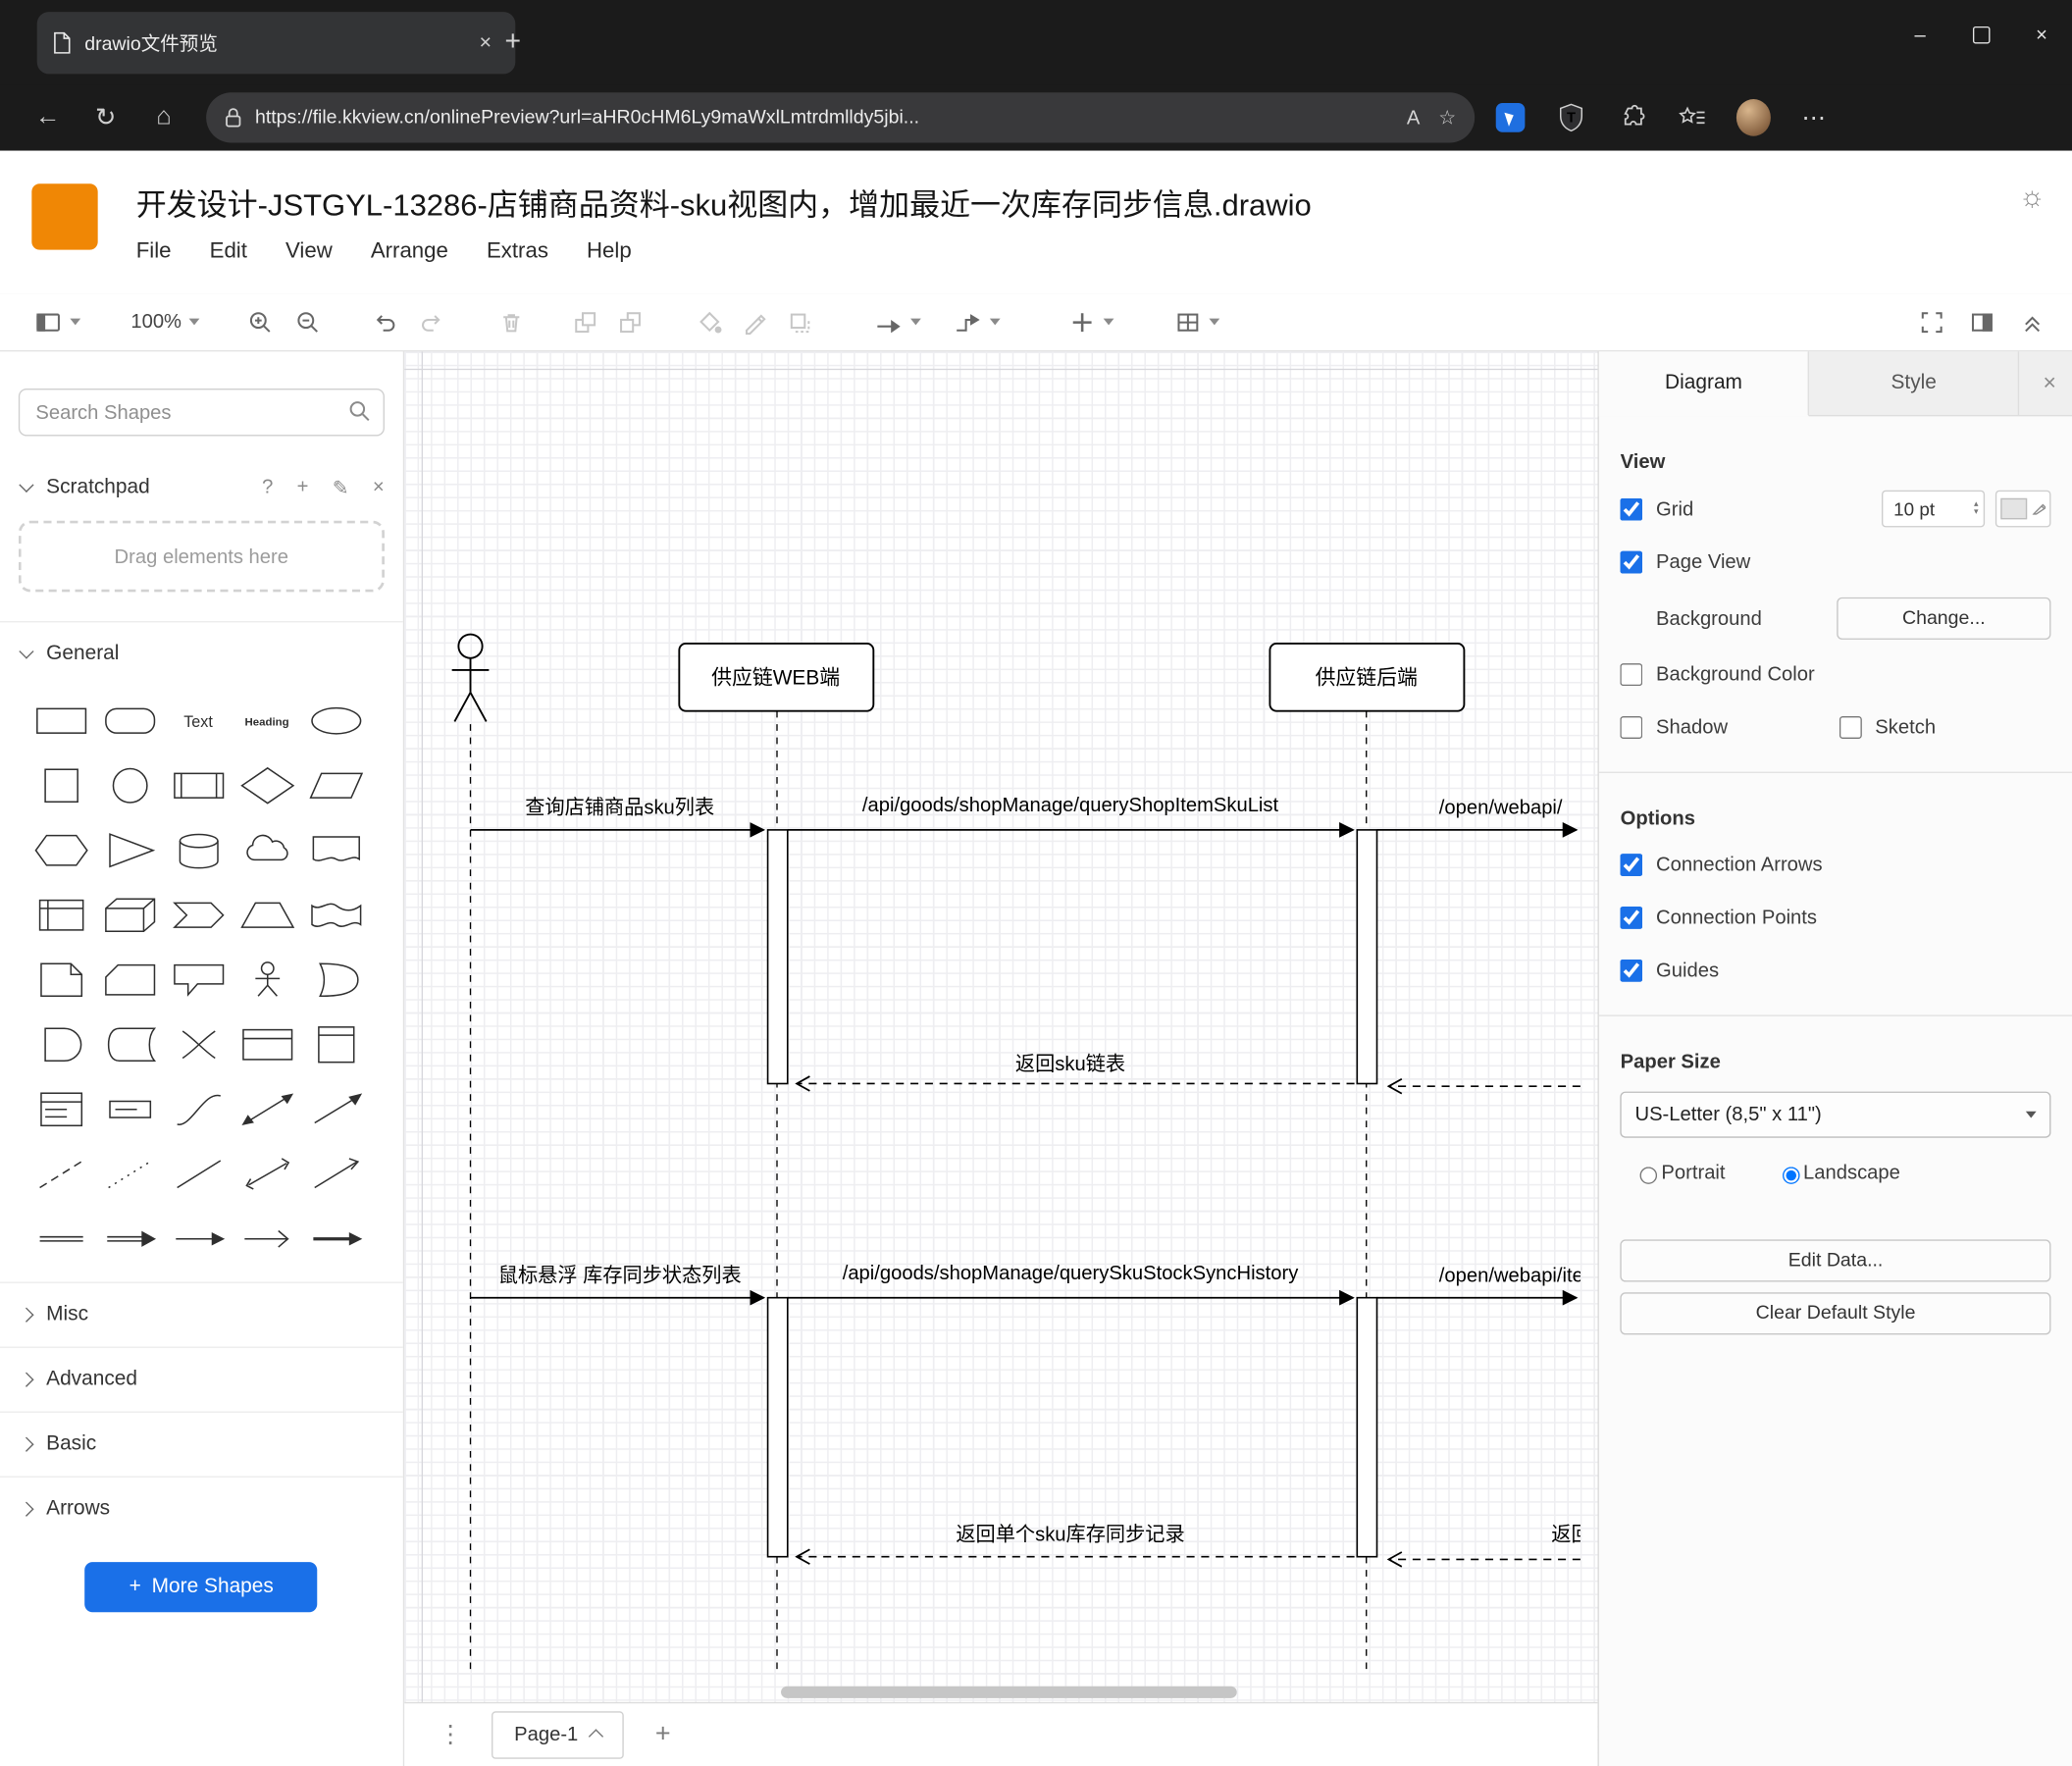 The height and width of the screenshot is (1766, 2072). Describe the element at coordinates (60, 915) in the screenshot. I see `shape-internal-storage` at that location.